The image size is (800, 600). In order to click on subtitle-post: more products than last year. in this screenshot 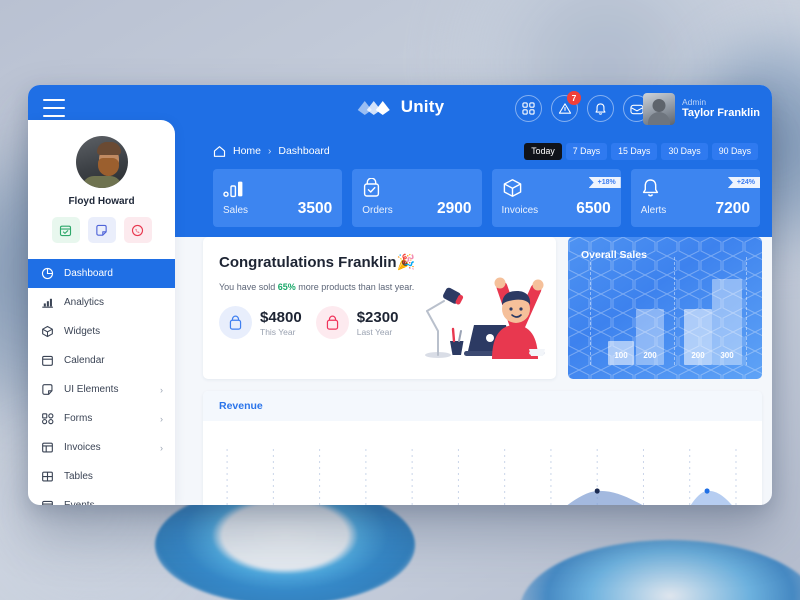, I will do `click(355, 287)`.